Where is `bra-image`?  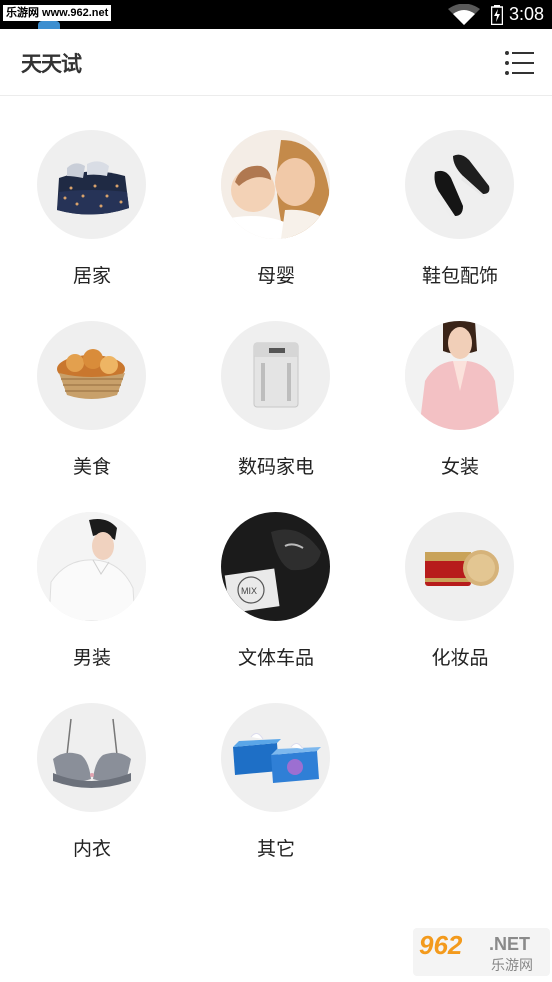 bra-image is located at coordinates (91, 757).